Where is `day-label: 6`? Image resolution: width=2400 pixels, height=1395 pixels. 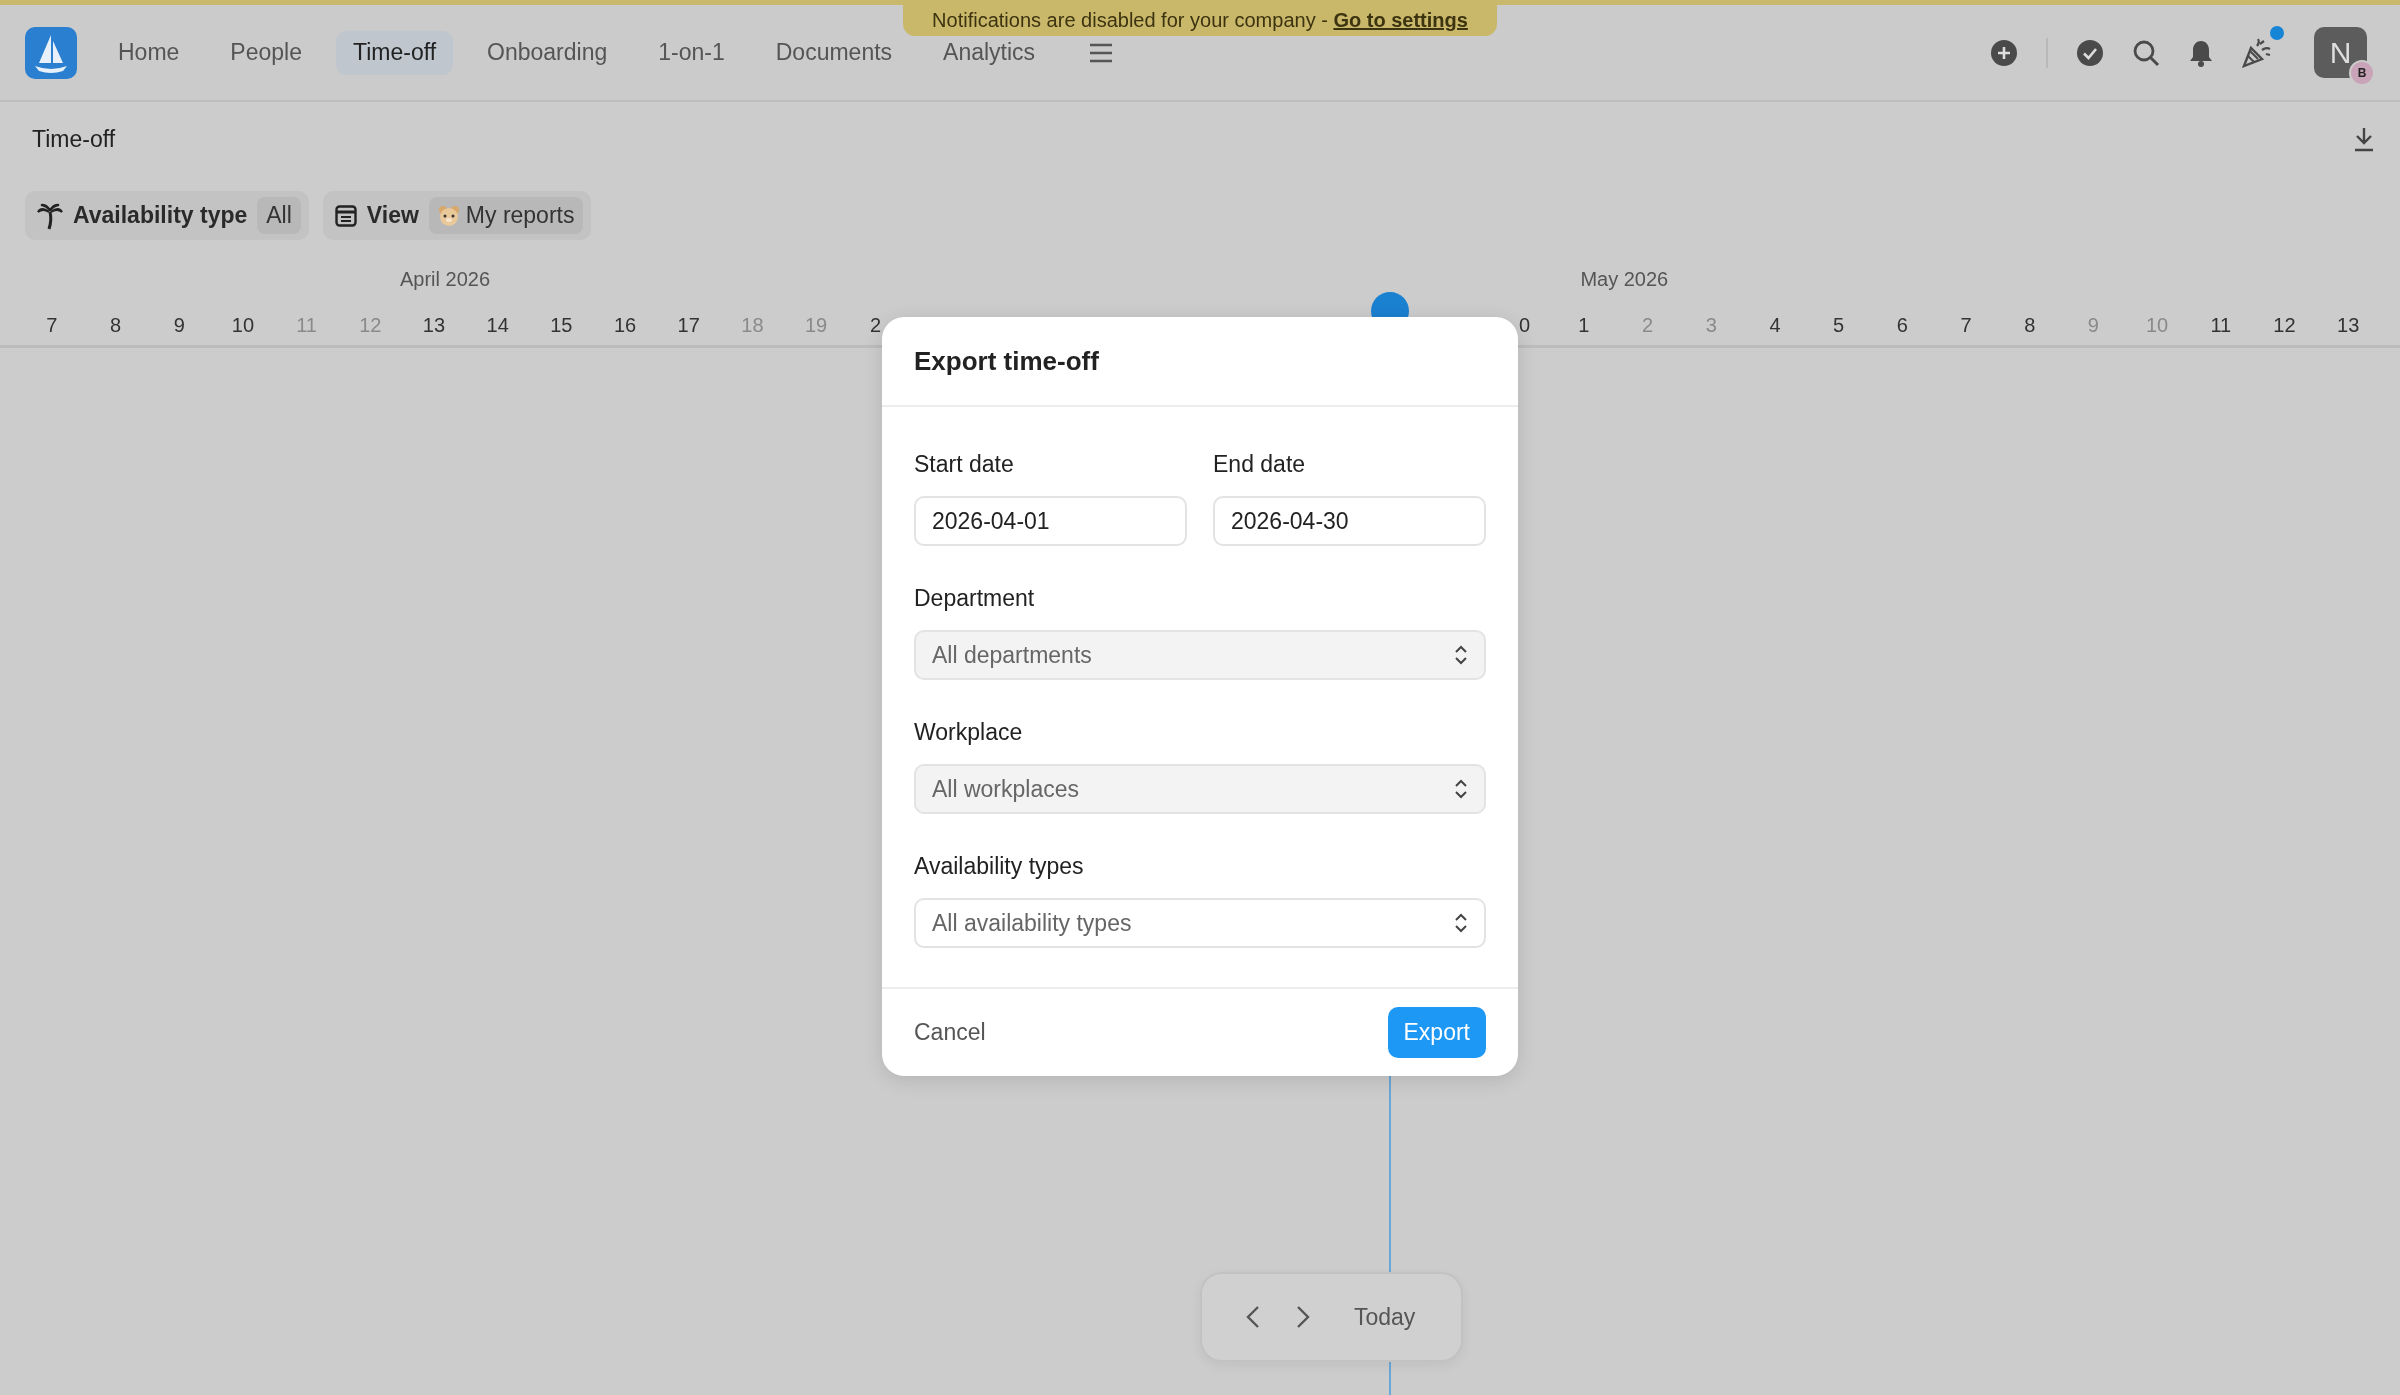
day-label: 6 is located at coordinates (1902, 325).